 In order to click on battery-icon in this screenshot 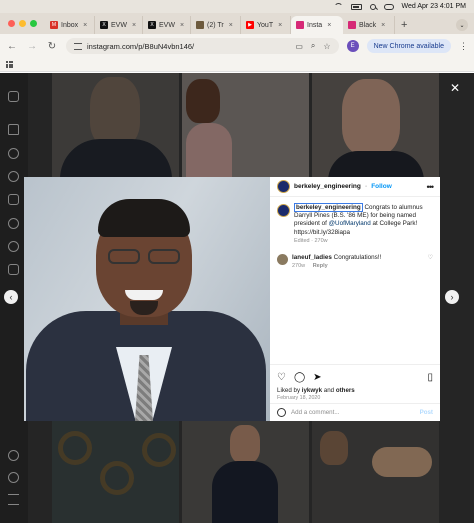, I will do `click(356, 6)`.